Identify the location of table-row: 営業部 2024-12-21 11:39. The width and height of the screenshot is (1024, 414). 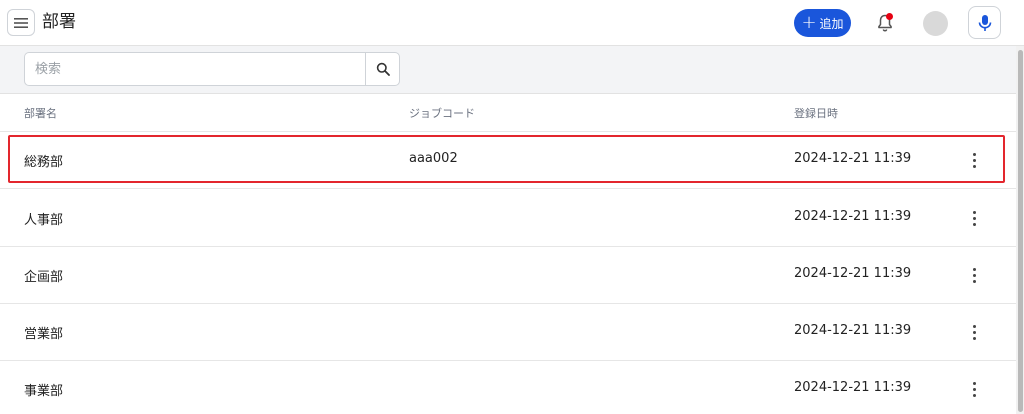
(508, 332).